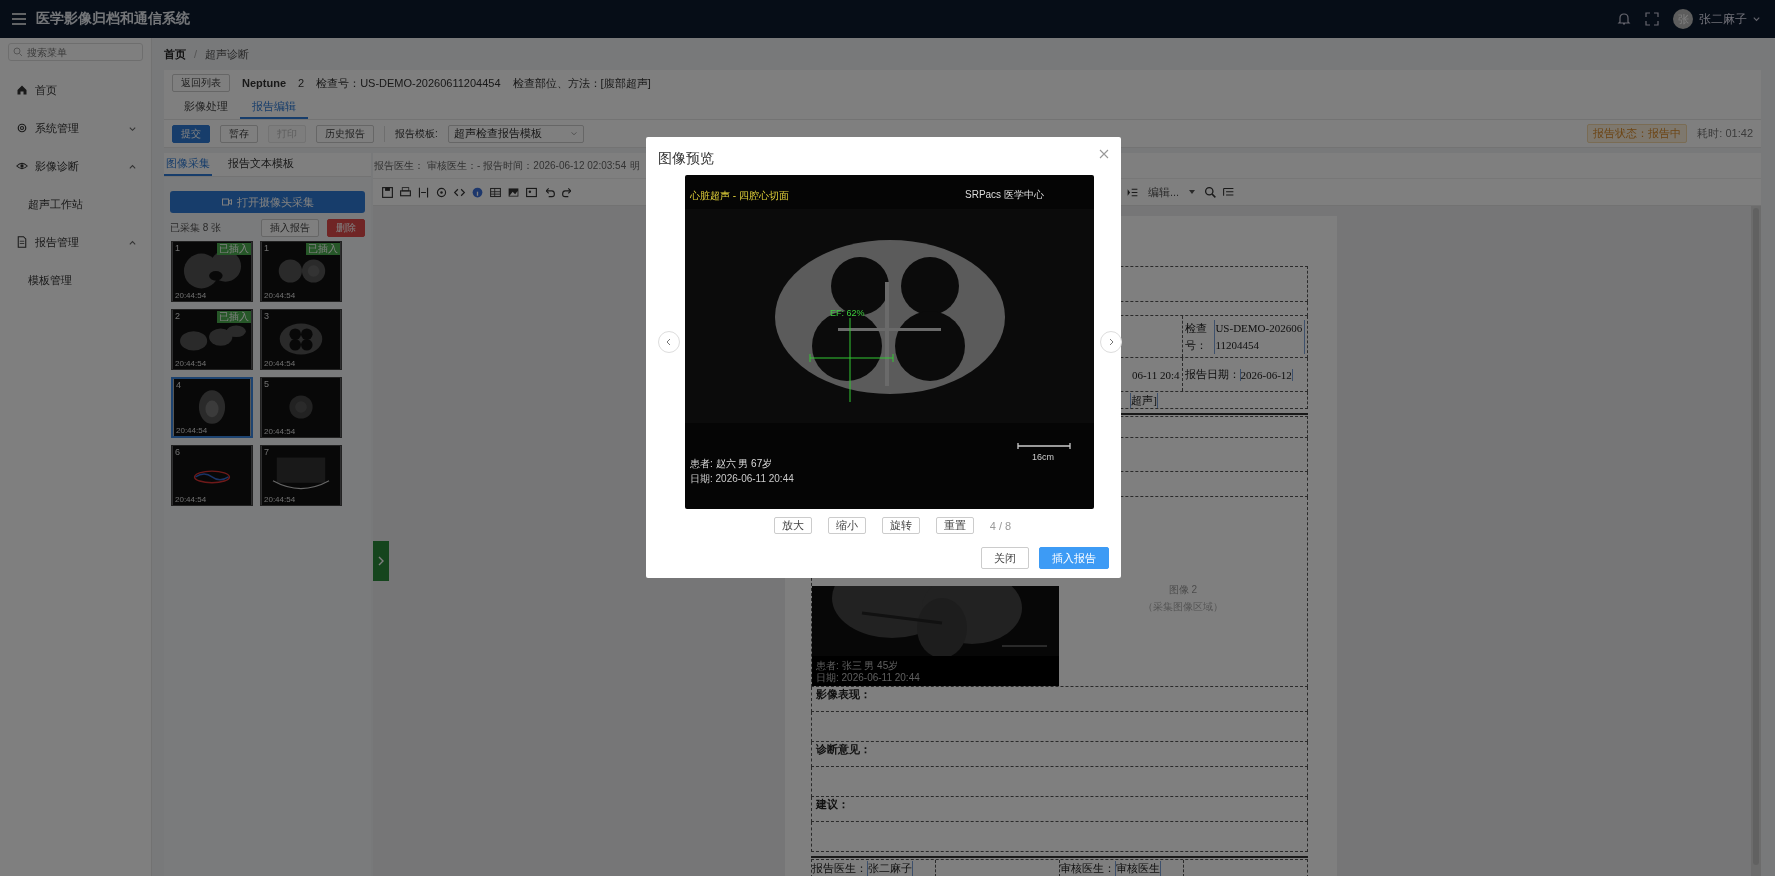 The width and height of the screenshot is (1775, 876). What do you see at coordinates (19, 19) in the screenshot?
I see `menu-icon` at bounding box center [19, 19].